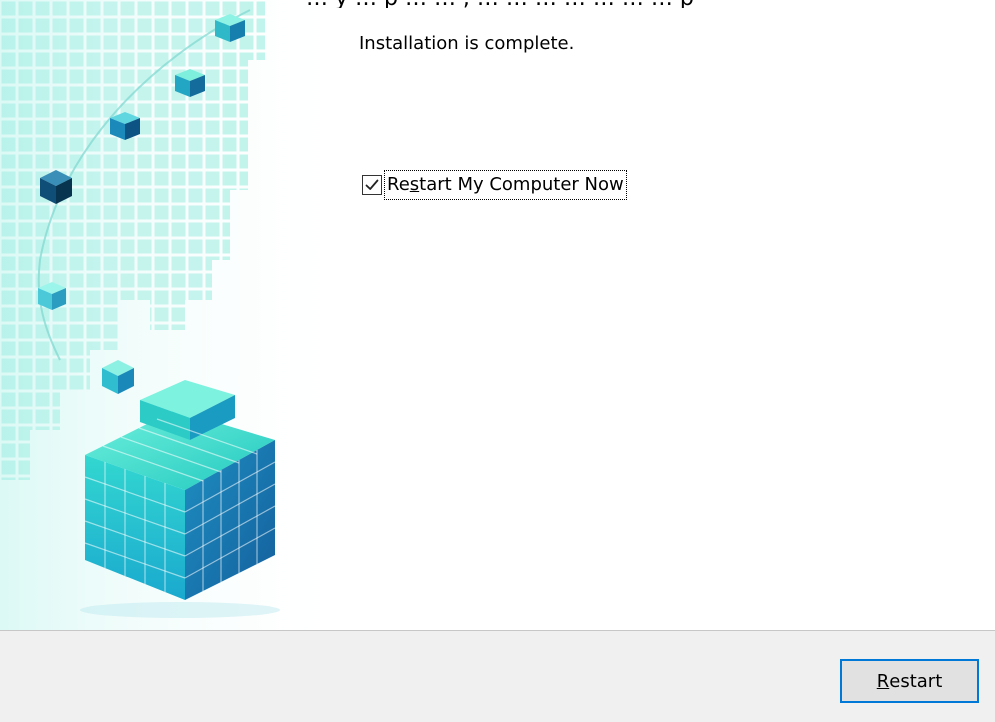 The width and height of the screenshot is (995, 722). I want to click on footer-bar: Restart, so click(497, 676).